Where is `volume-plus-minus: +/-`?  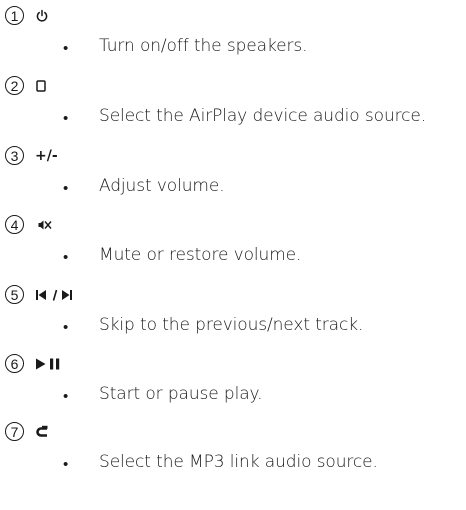
volume-plus-minus: +/- is located at coordinates (46, 156).